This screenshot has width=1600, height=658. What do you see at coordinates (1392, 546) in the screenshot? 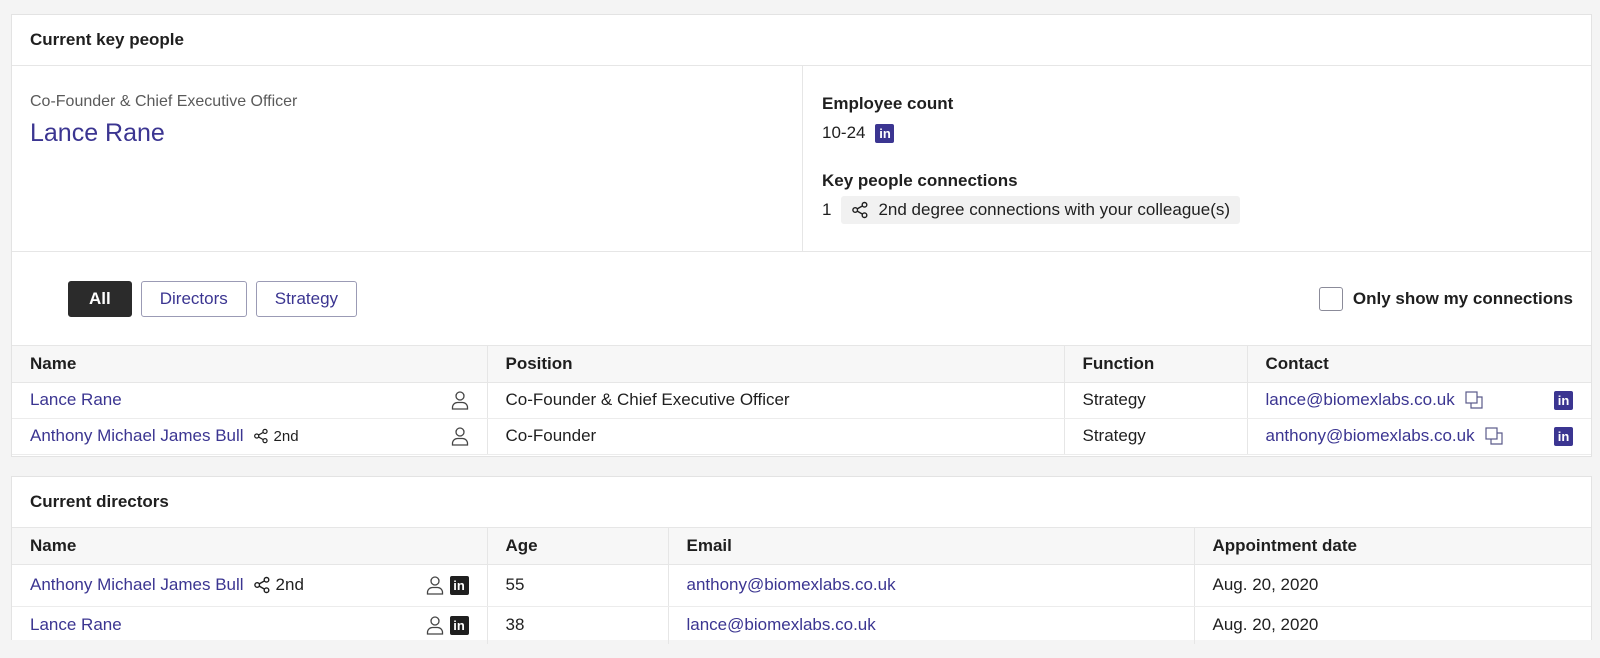
I see `column-header-appointment-date: Appointment date` at bounding box center [1392, 546].